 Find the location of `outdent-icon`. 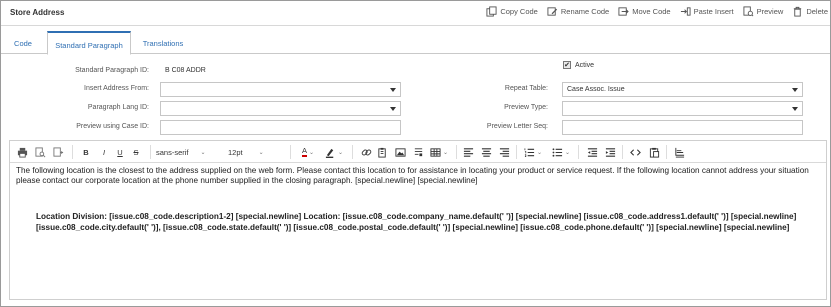

outdent-icon is located at coordinates (592, 152).